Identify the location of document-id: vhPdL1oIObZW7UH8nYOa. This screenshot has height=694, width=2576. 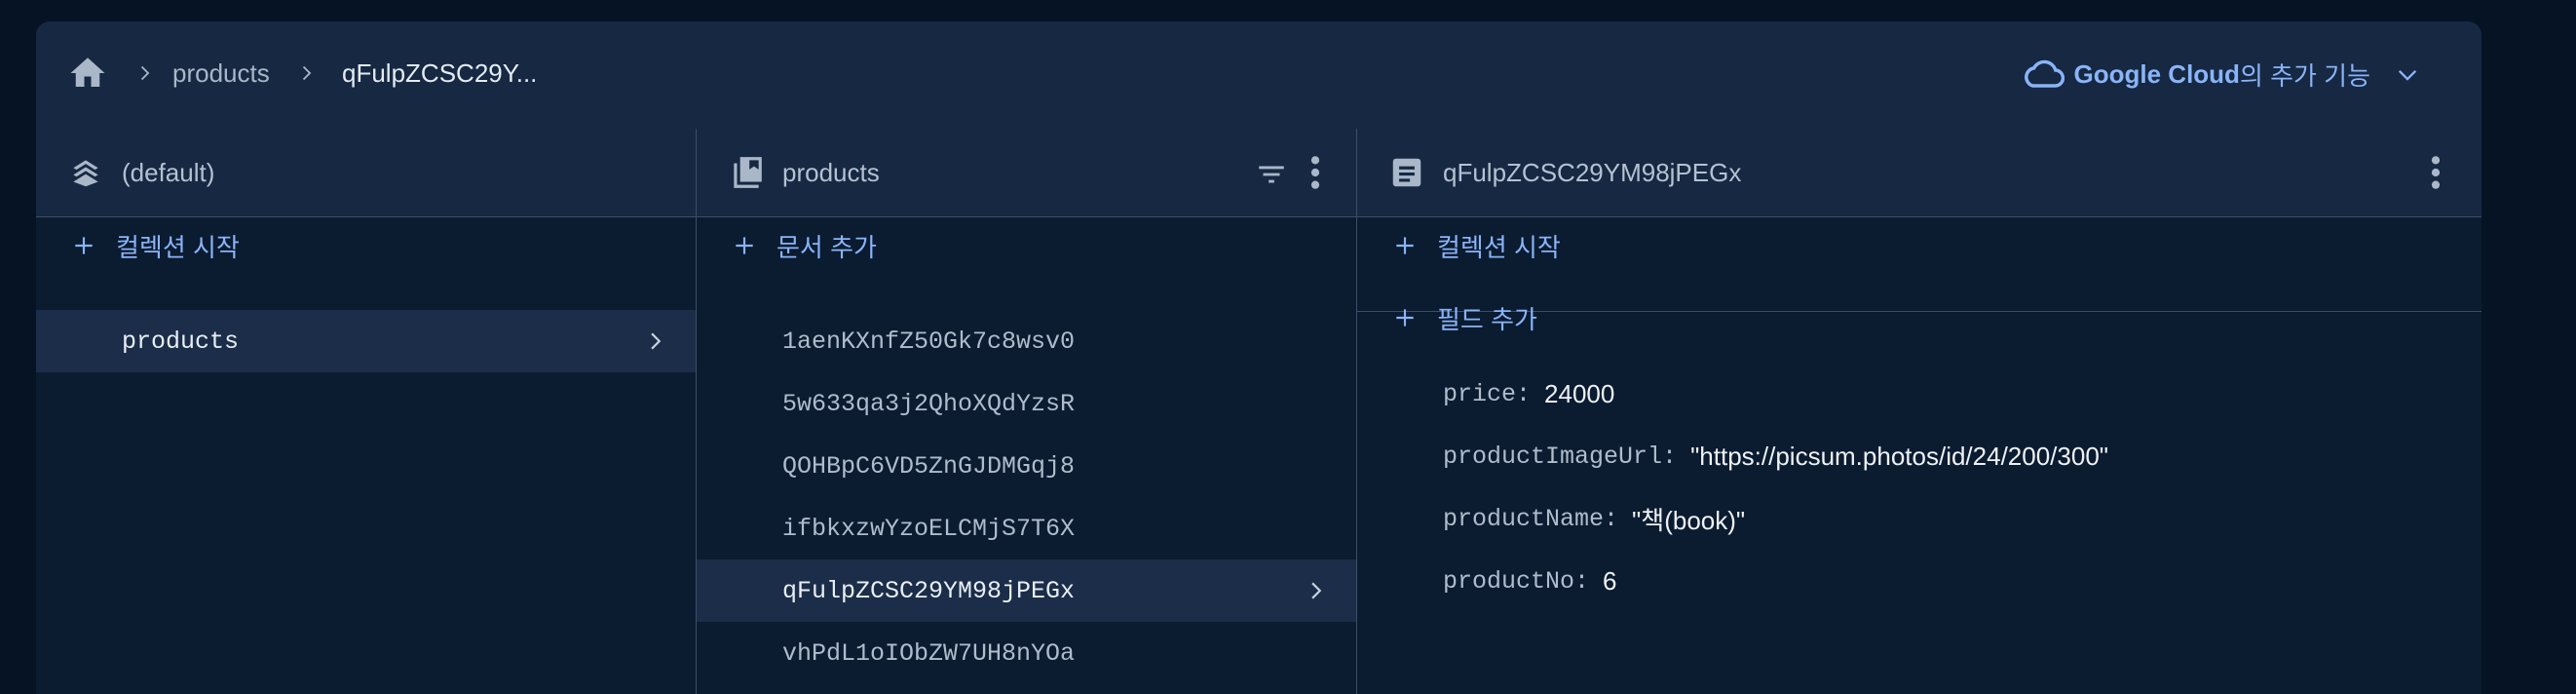
(929, 653).